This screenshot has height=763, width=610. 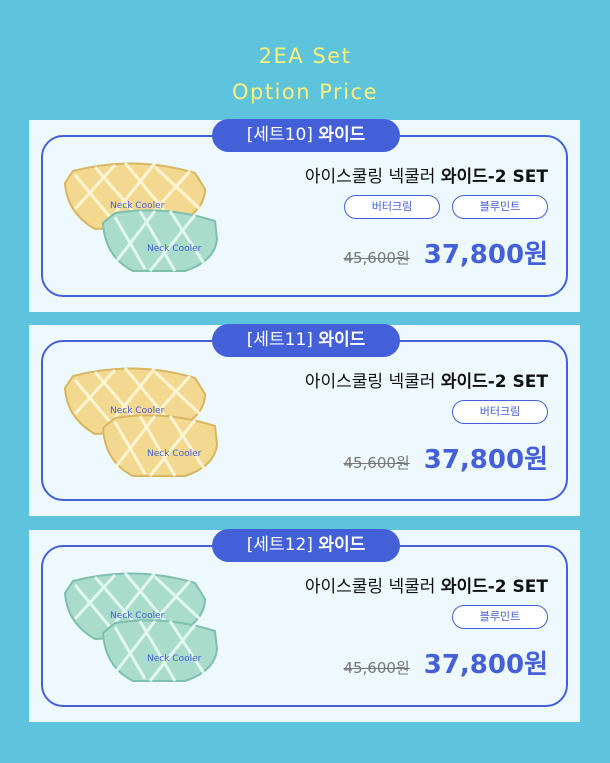 I want to click on set-number: [세트11], so click(x=279, y=340).